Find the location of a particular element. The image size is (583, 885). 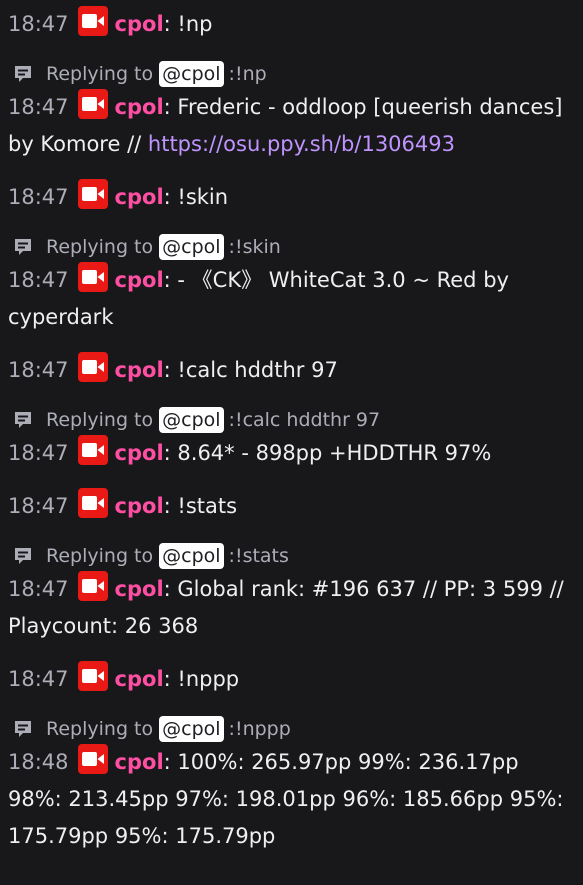

reply-context: Replying to @cpol :!np is located at coordinates (291, 74).